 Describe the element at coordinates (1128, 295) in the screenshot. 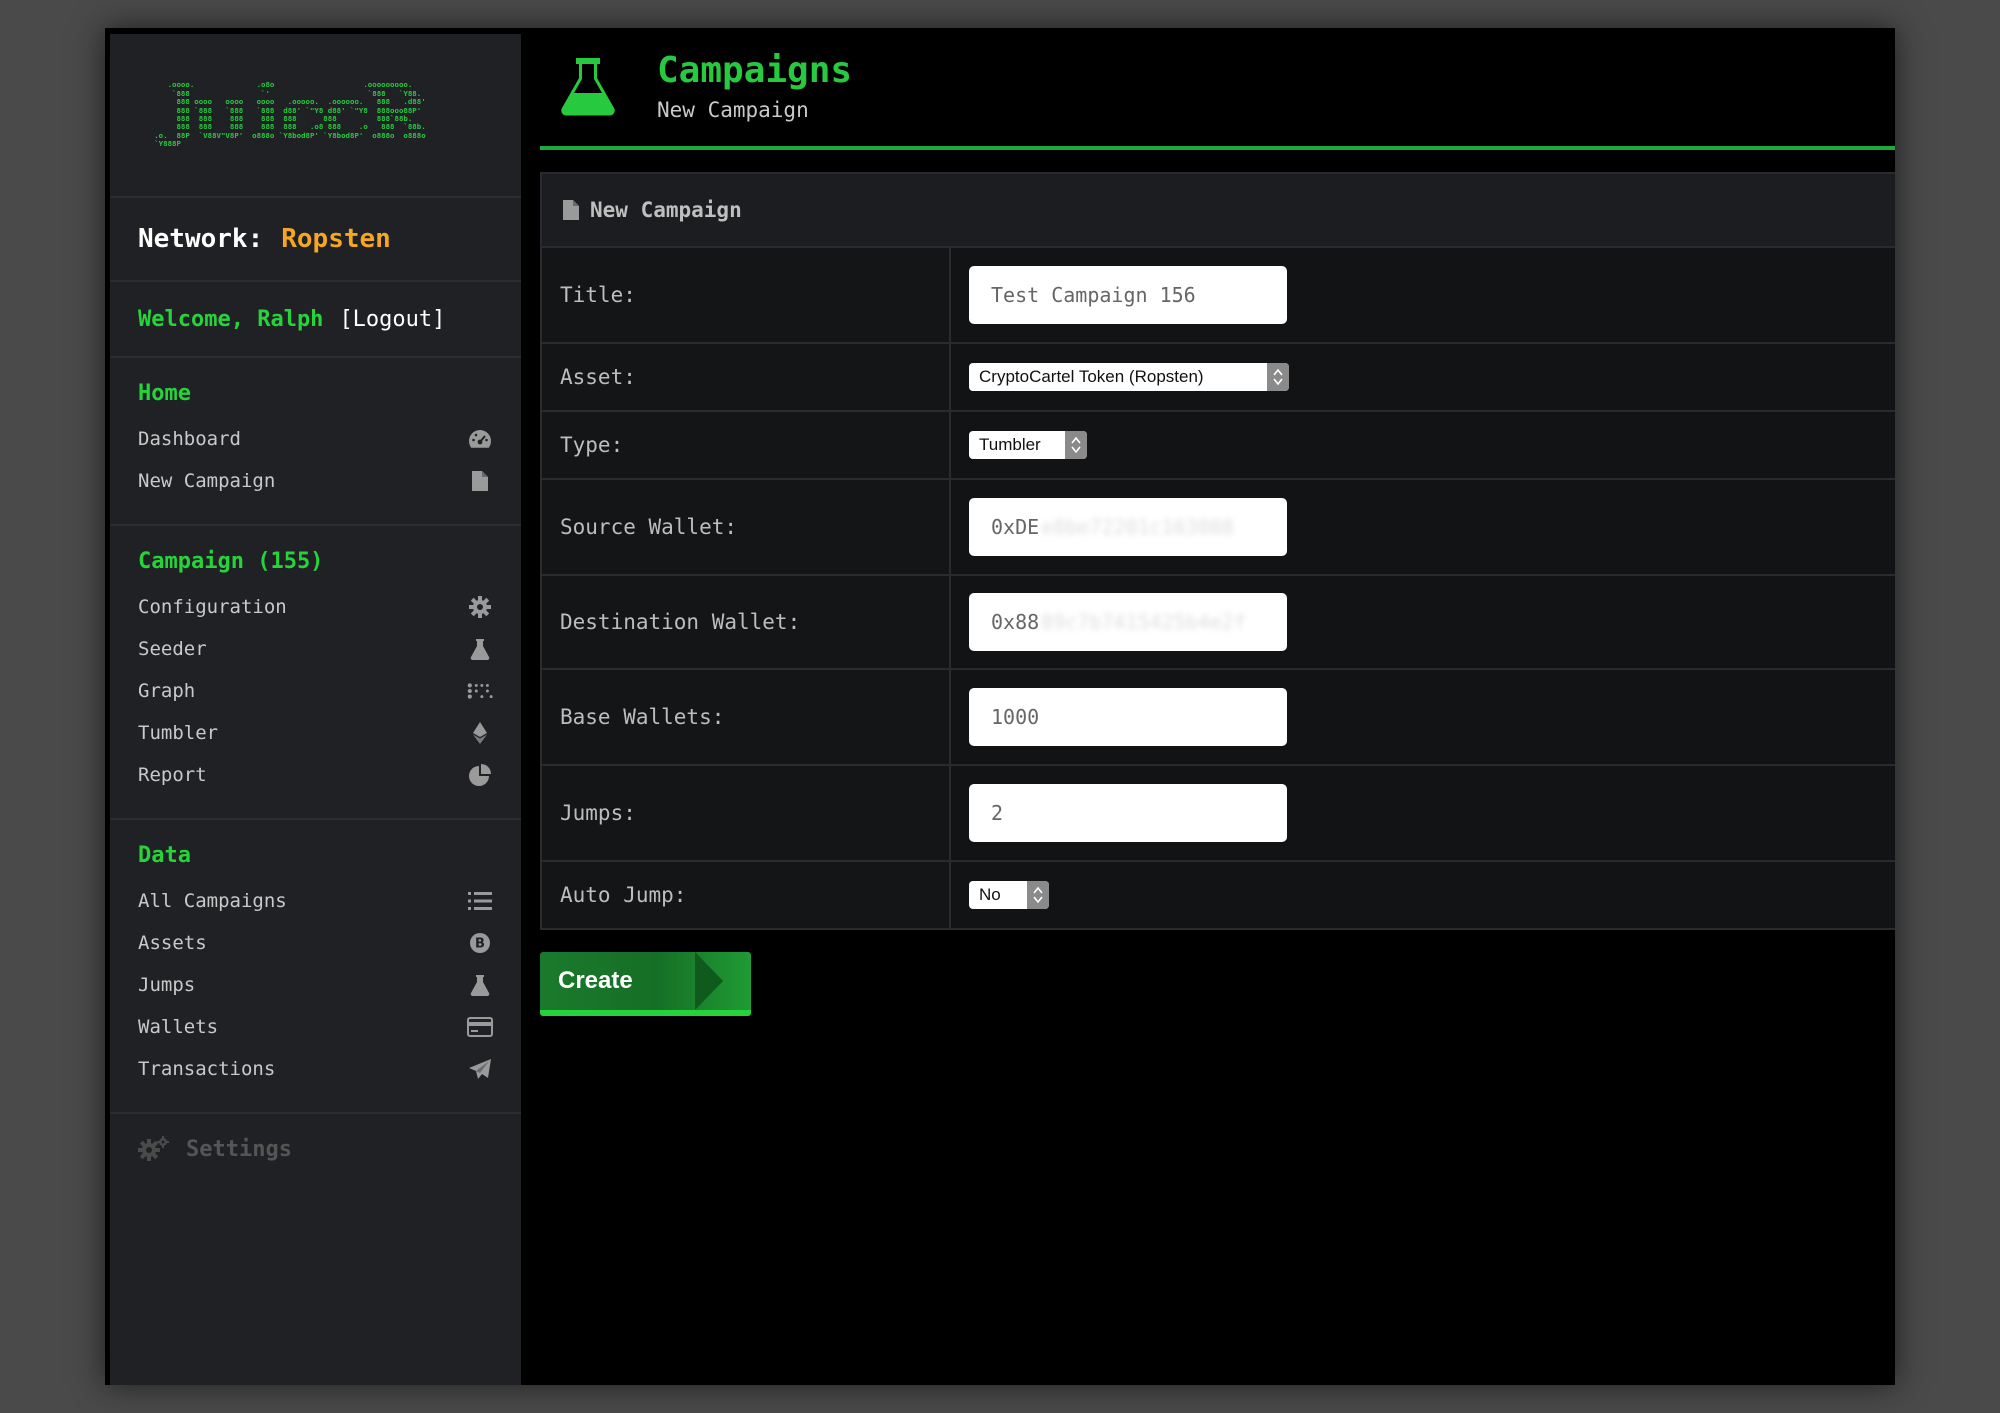

I see `title-input: Test Campaign 156` at that location.